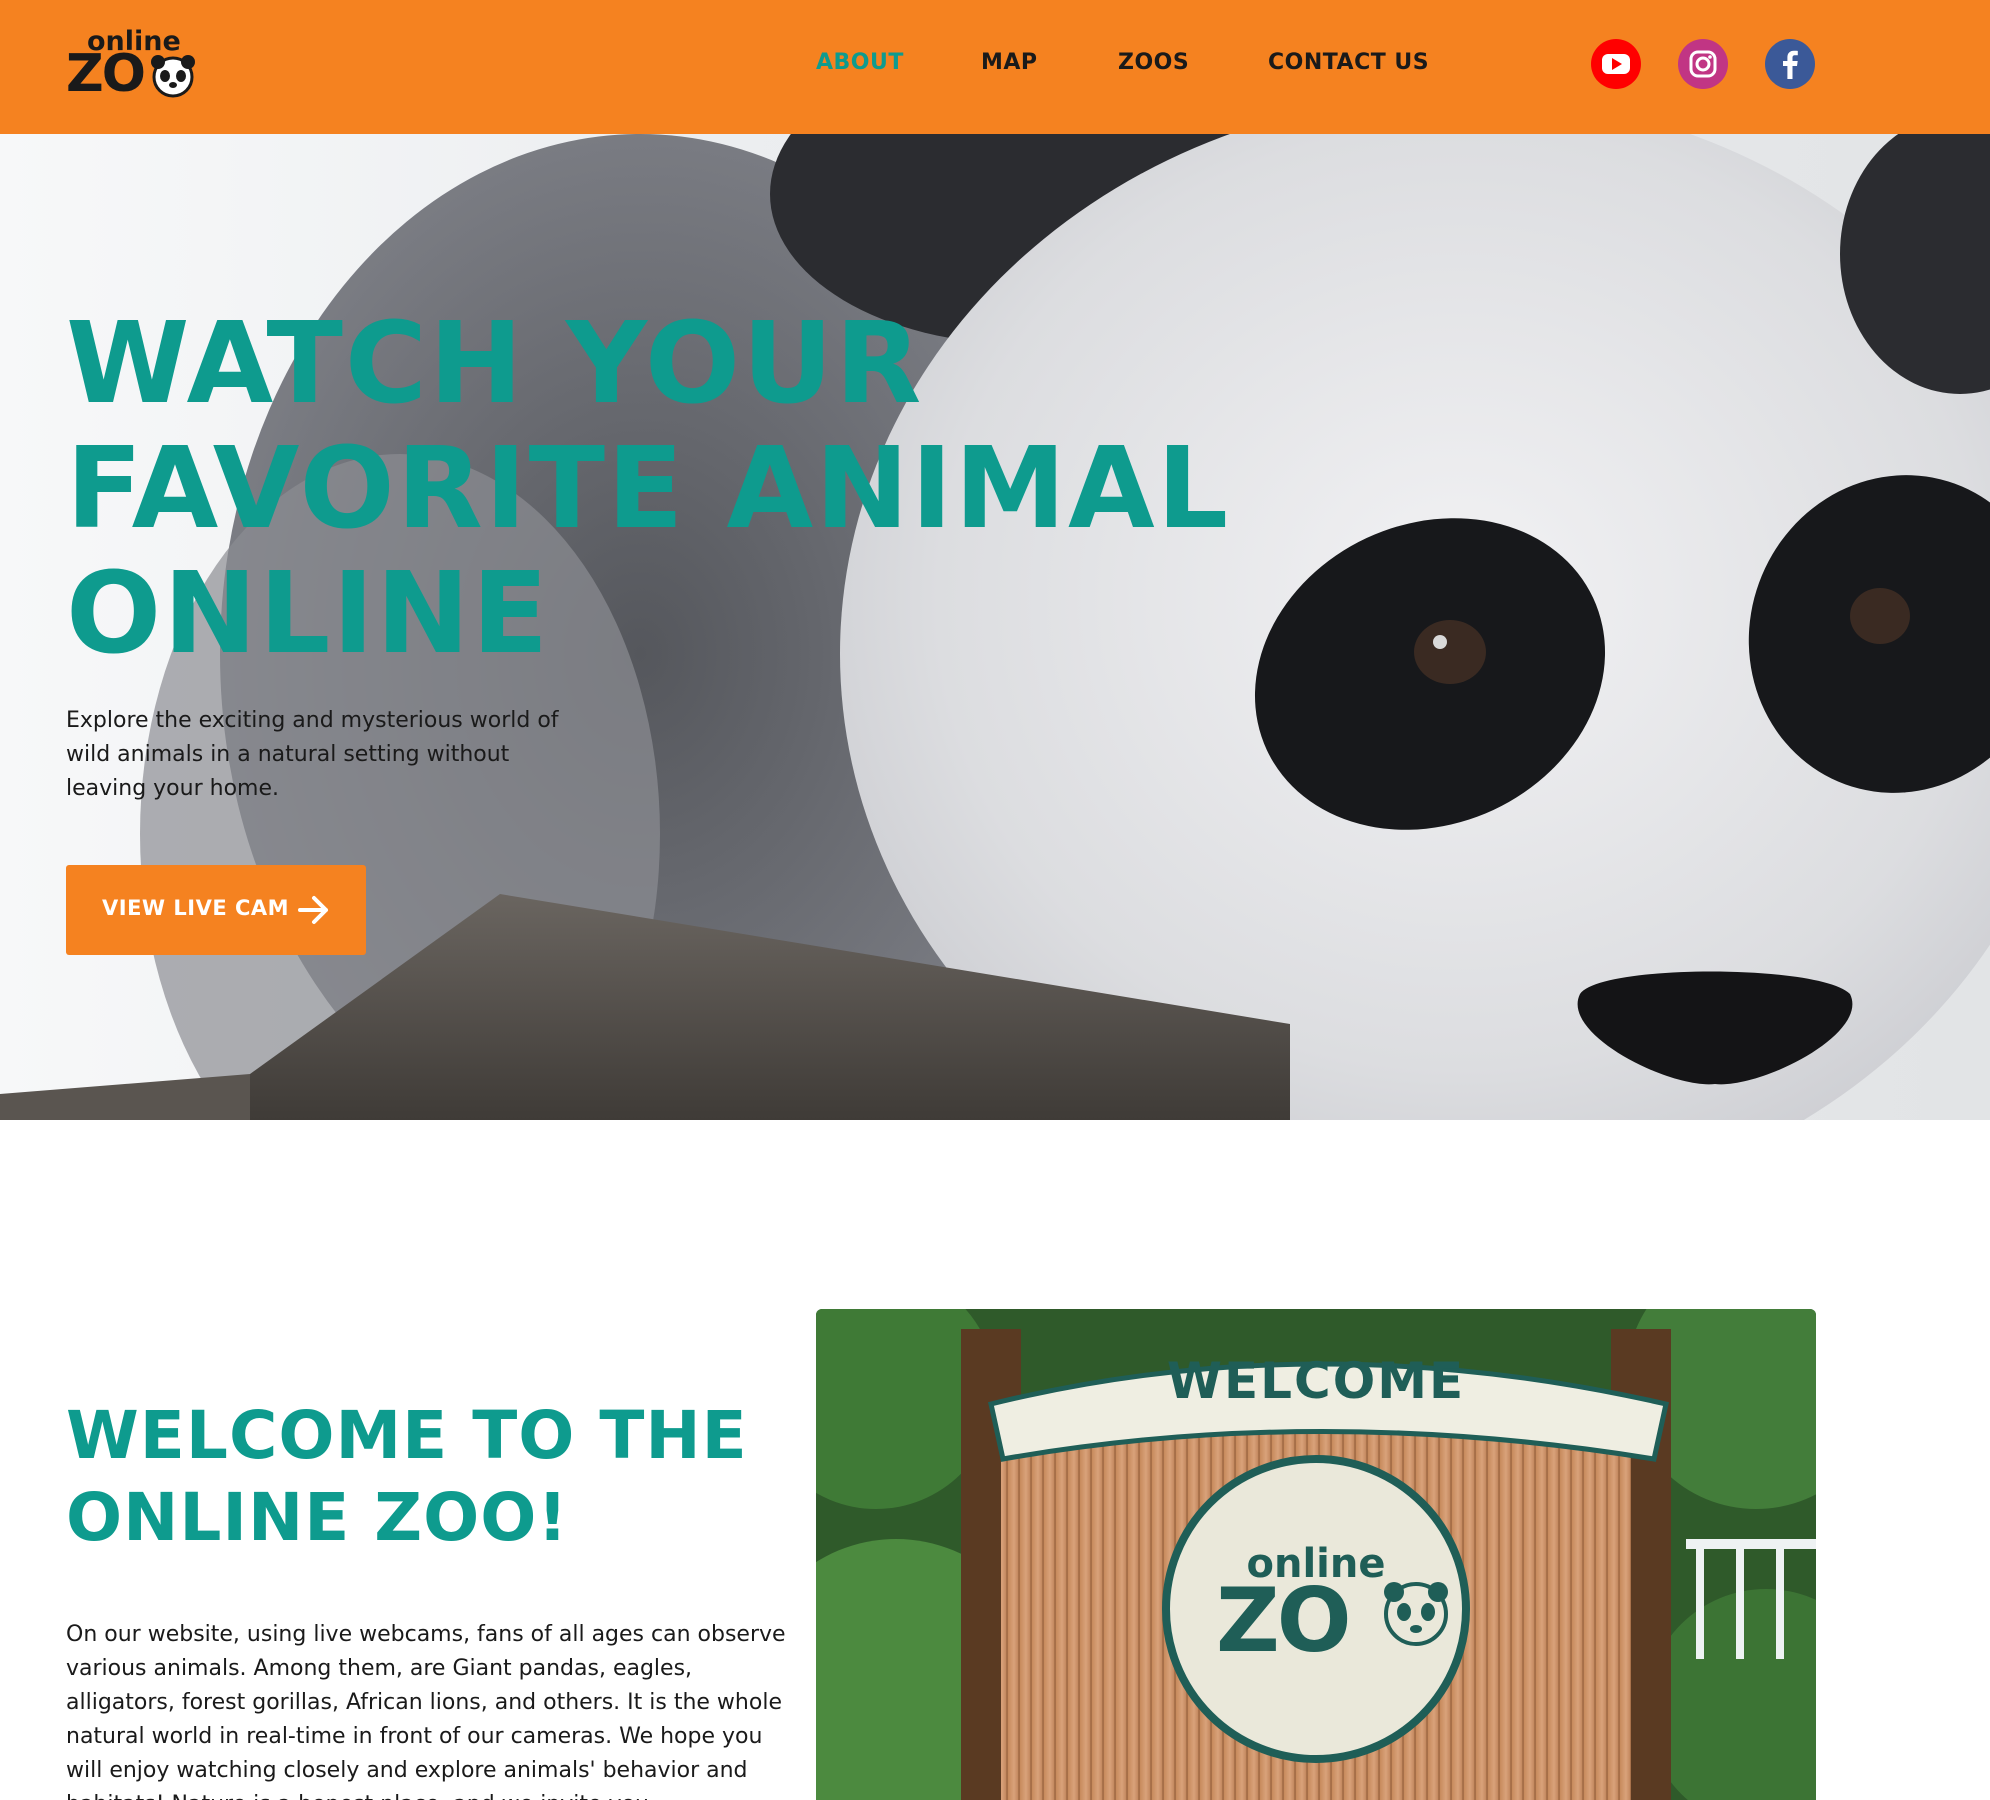 Image resolution: width=1990 pixels, height=1800 pixels. I want to click on badge-zo-text: ZO, so click(1284, 1620).